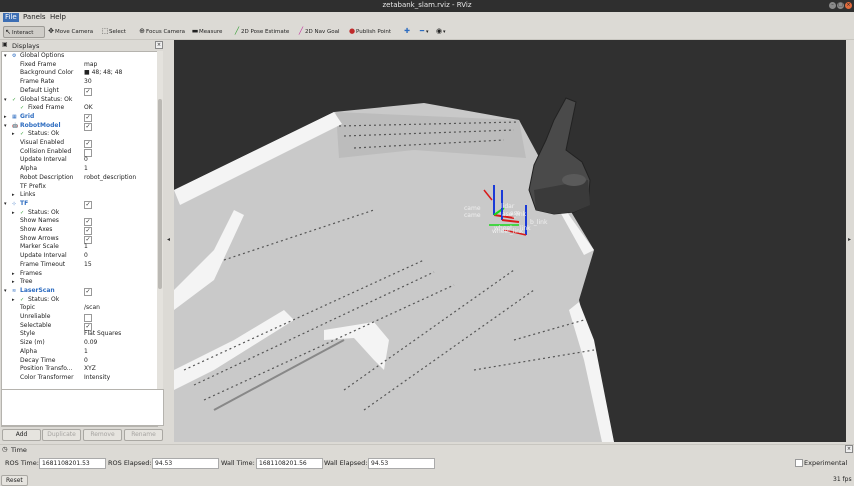  What do you see at coordinates (832, 5) in the screenshot?
I see `minimize-button: –` at bounding box center [832, 5].